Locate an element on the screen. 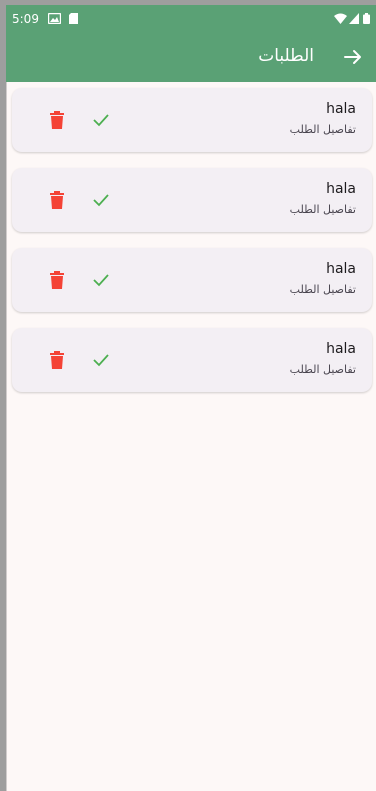 The image size is (376, 791). arrow-right-icon is located at coordinates (353, 57).